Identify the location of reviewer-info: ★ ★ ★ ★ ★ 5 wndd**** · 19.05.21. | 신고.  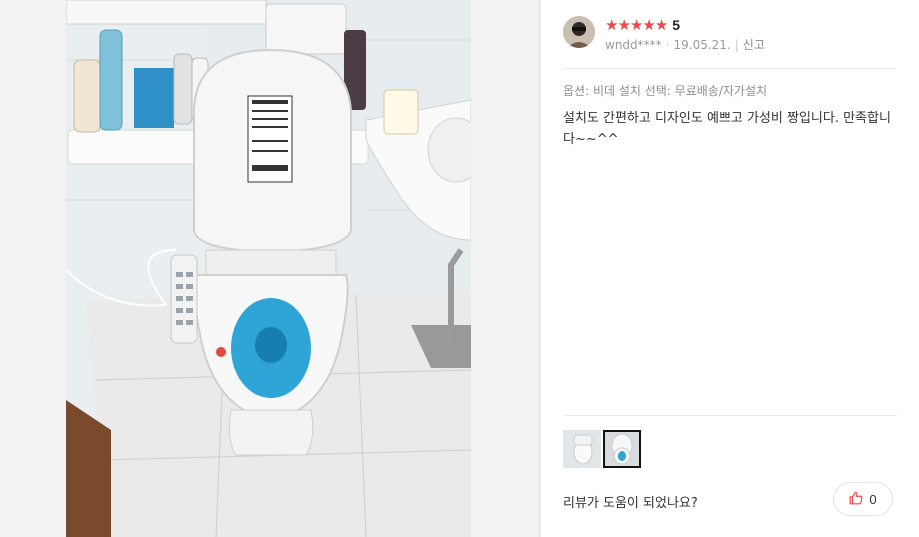
(733, 36).